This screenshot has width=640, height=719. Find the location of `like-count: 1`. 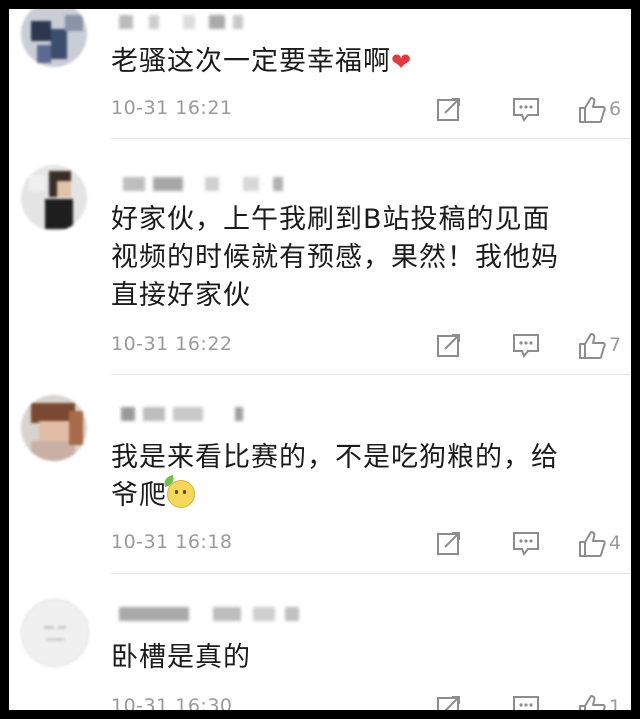

like-count: 1 is located at coordinates (615, 703).